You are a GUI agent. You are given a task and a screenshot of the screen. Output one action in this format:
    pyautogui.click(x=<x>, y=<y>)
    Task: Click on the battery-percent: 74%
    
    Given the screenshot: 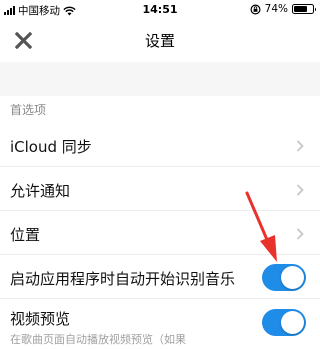 What is the action you would take?
    pyautogui.click(x=276, y=9)
    